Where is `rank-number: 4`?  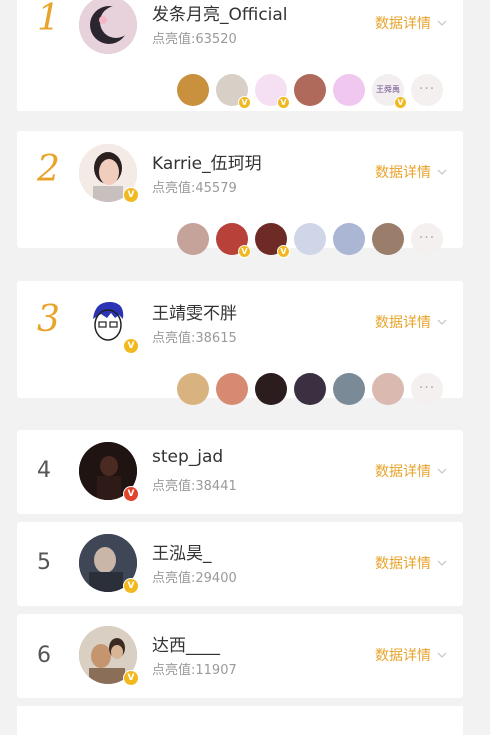
rank-number: 4 is located at coordinates (44, 470).